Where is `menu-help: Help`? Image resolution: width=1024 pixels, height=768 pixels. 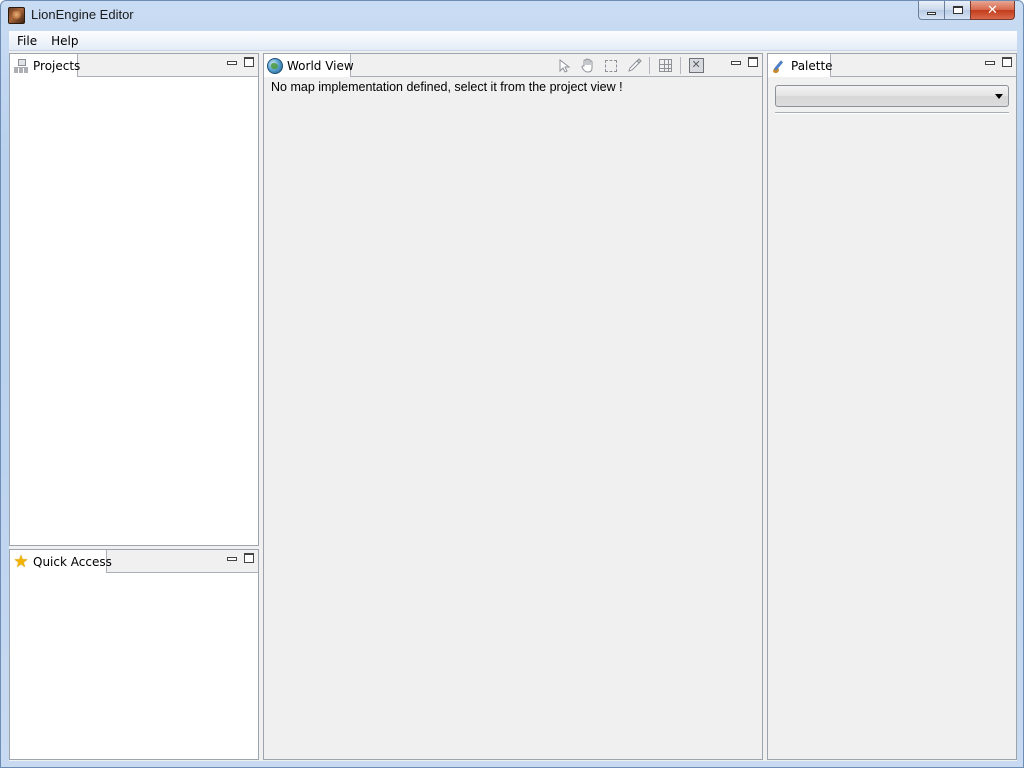
menu-help: Help is located at coordinates (64, 41).